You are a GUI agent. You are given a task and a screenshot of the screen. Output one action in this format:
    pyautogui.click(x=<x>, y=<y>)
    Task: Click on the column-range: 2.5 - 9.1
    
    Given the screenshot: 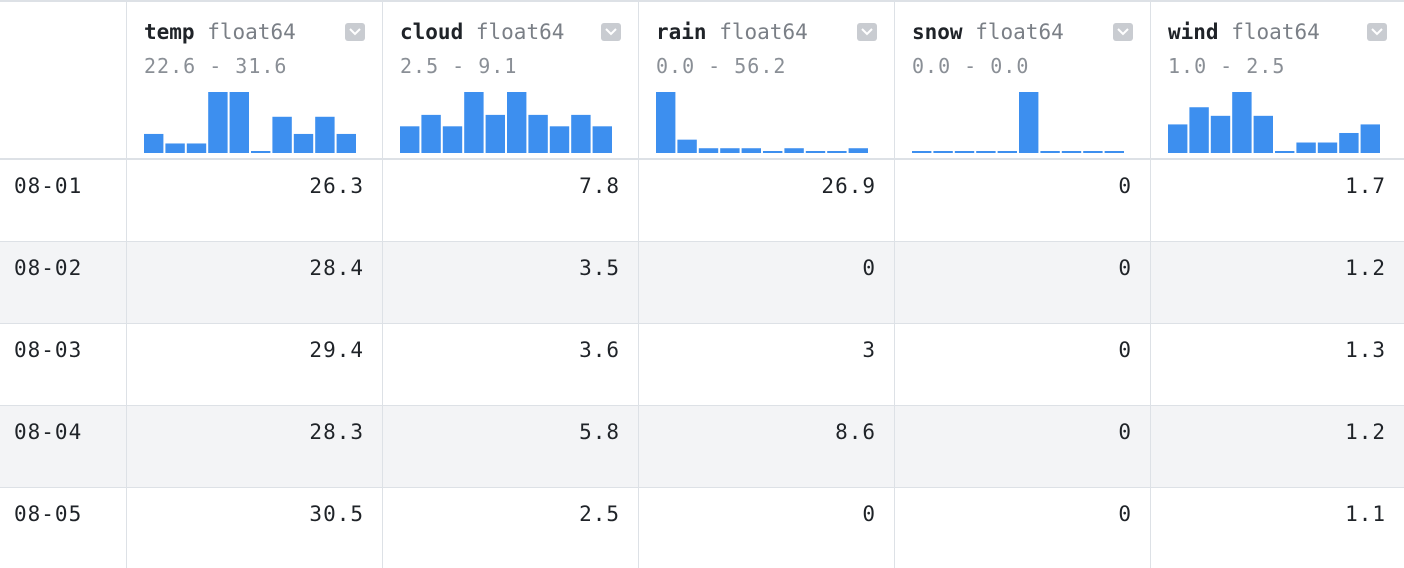 What is the action you would take?
    pyautogui.click(x=459, y=66)
    